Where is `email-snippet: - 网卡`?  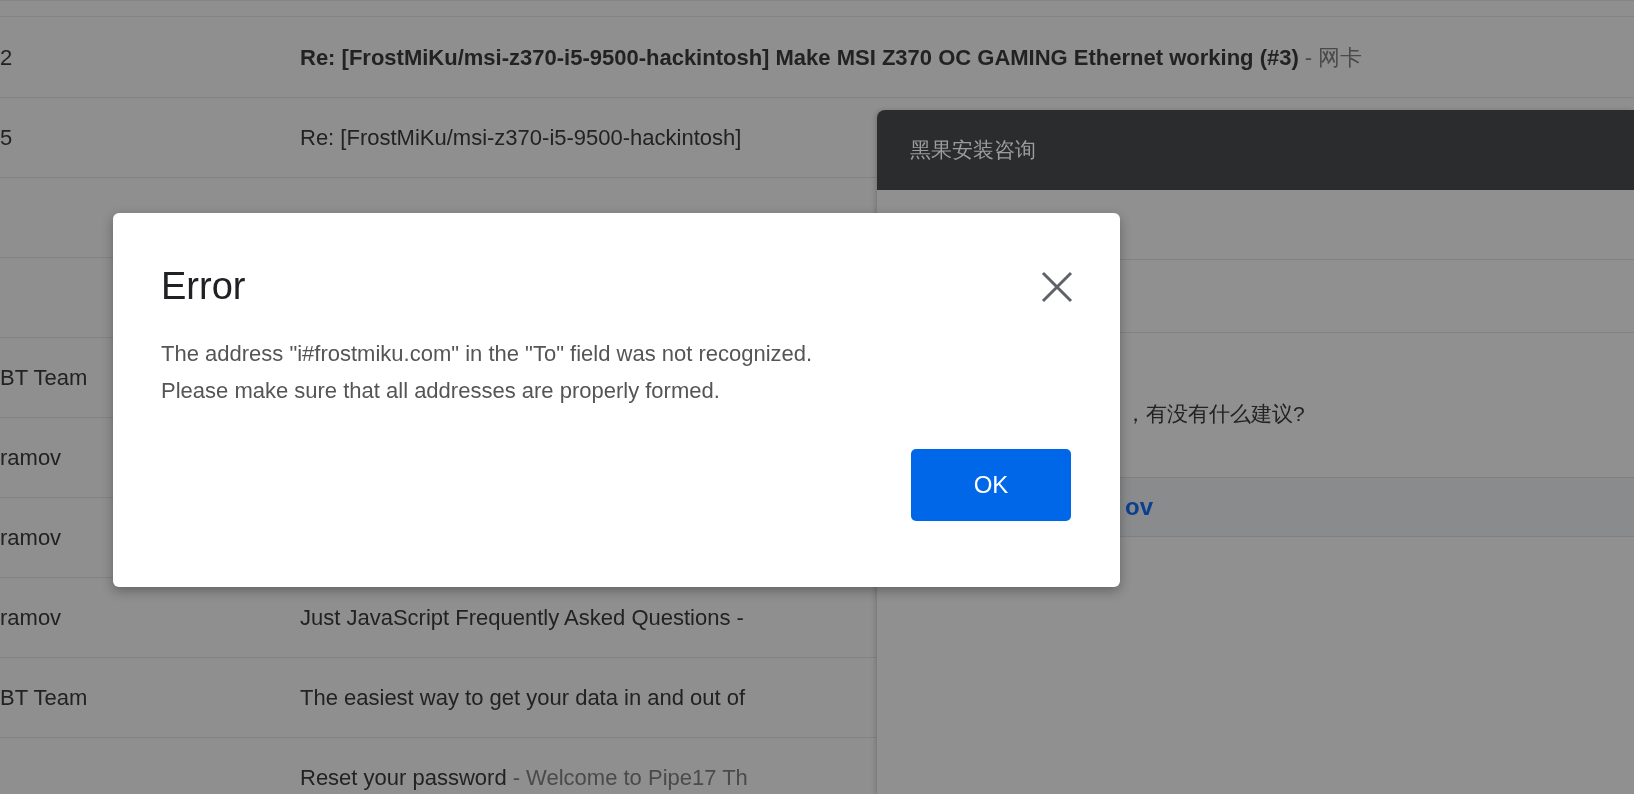
email-snippet: - 网卡 is located at coordinates (1333, 58).